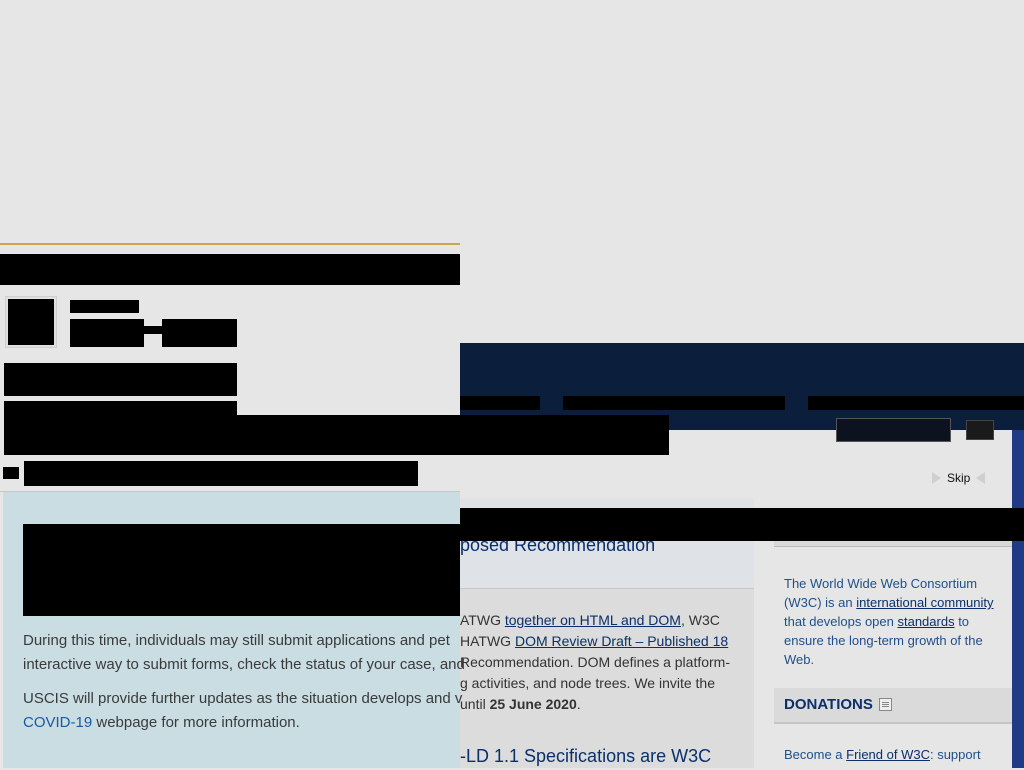  Describe the element at coordinates (893, 430) in the screenshot. I see `search-input` at that location.